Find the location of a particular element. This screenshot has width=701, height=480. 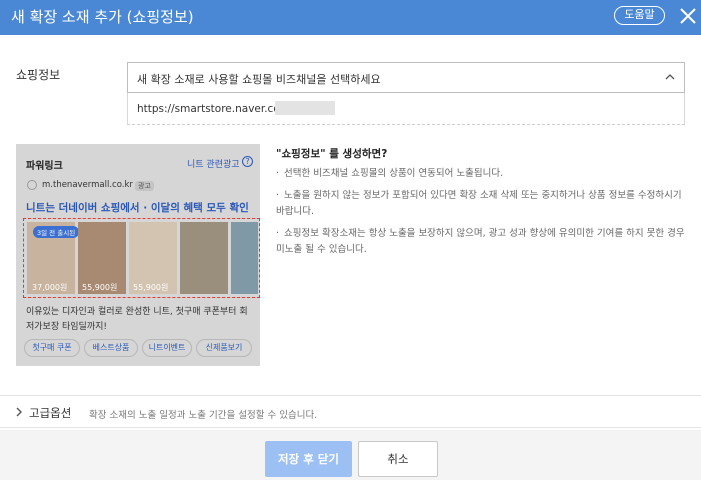

chevron-up-icon is located at coordinates (670, 77).